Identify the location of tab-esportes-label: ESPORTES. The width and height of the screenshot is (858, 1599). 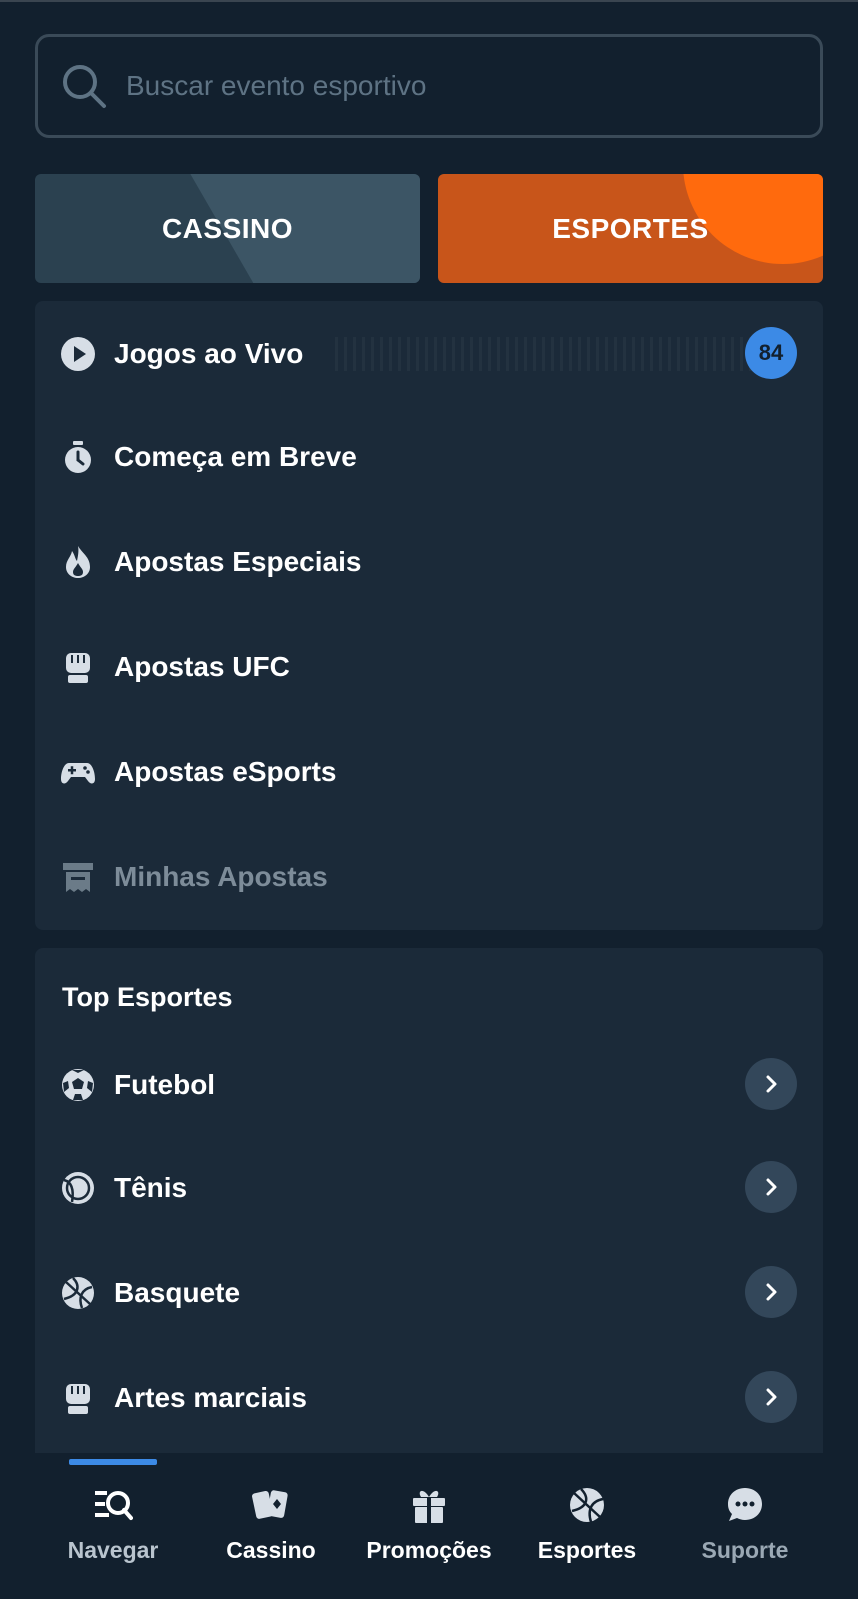
(630, 228).